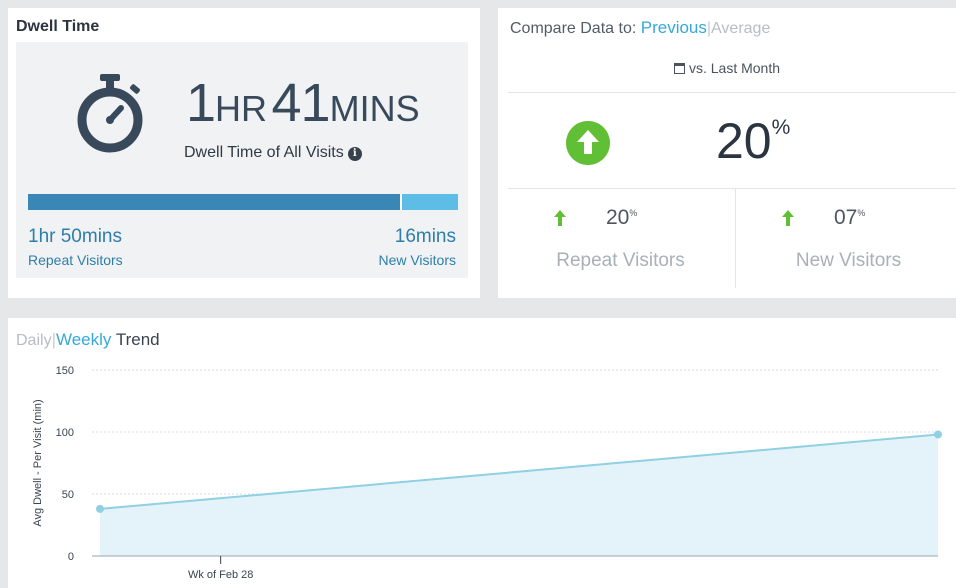 This screenshot has width=956, height=588. What do you see at coordinates (732, 92) in the screenshot?
I see `divider` at bounding box center [732, 92].